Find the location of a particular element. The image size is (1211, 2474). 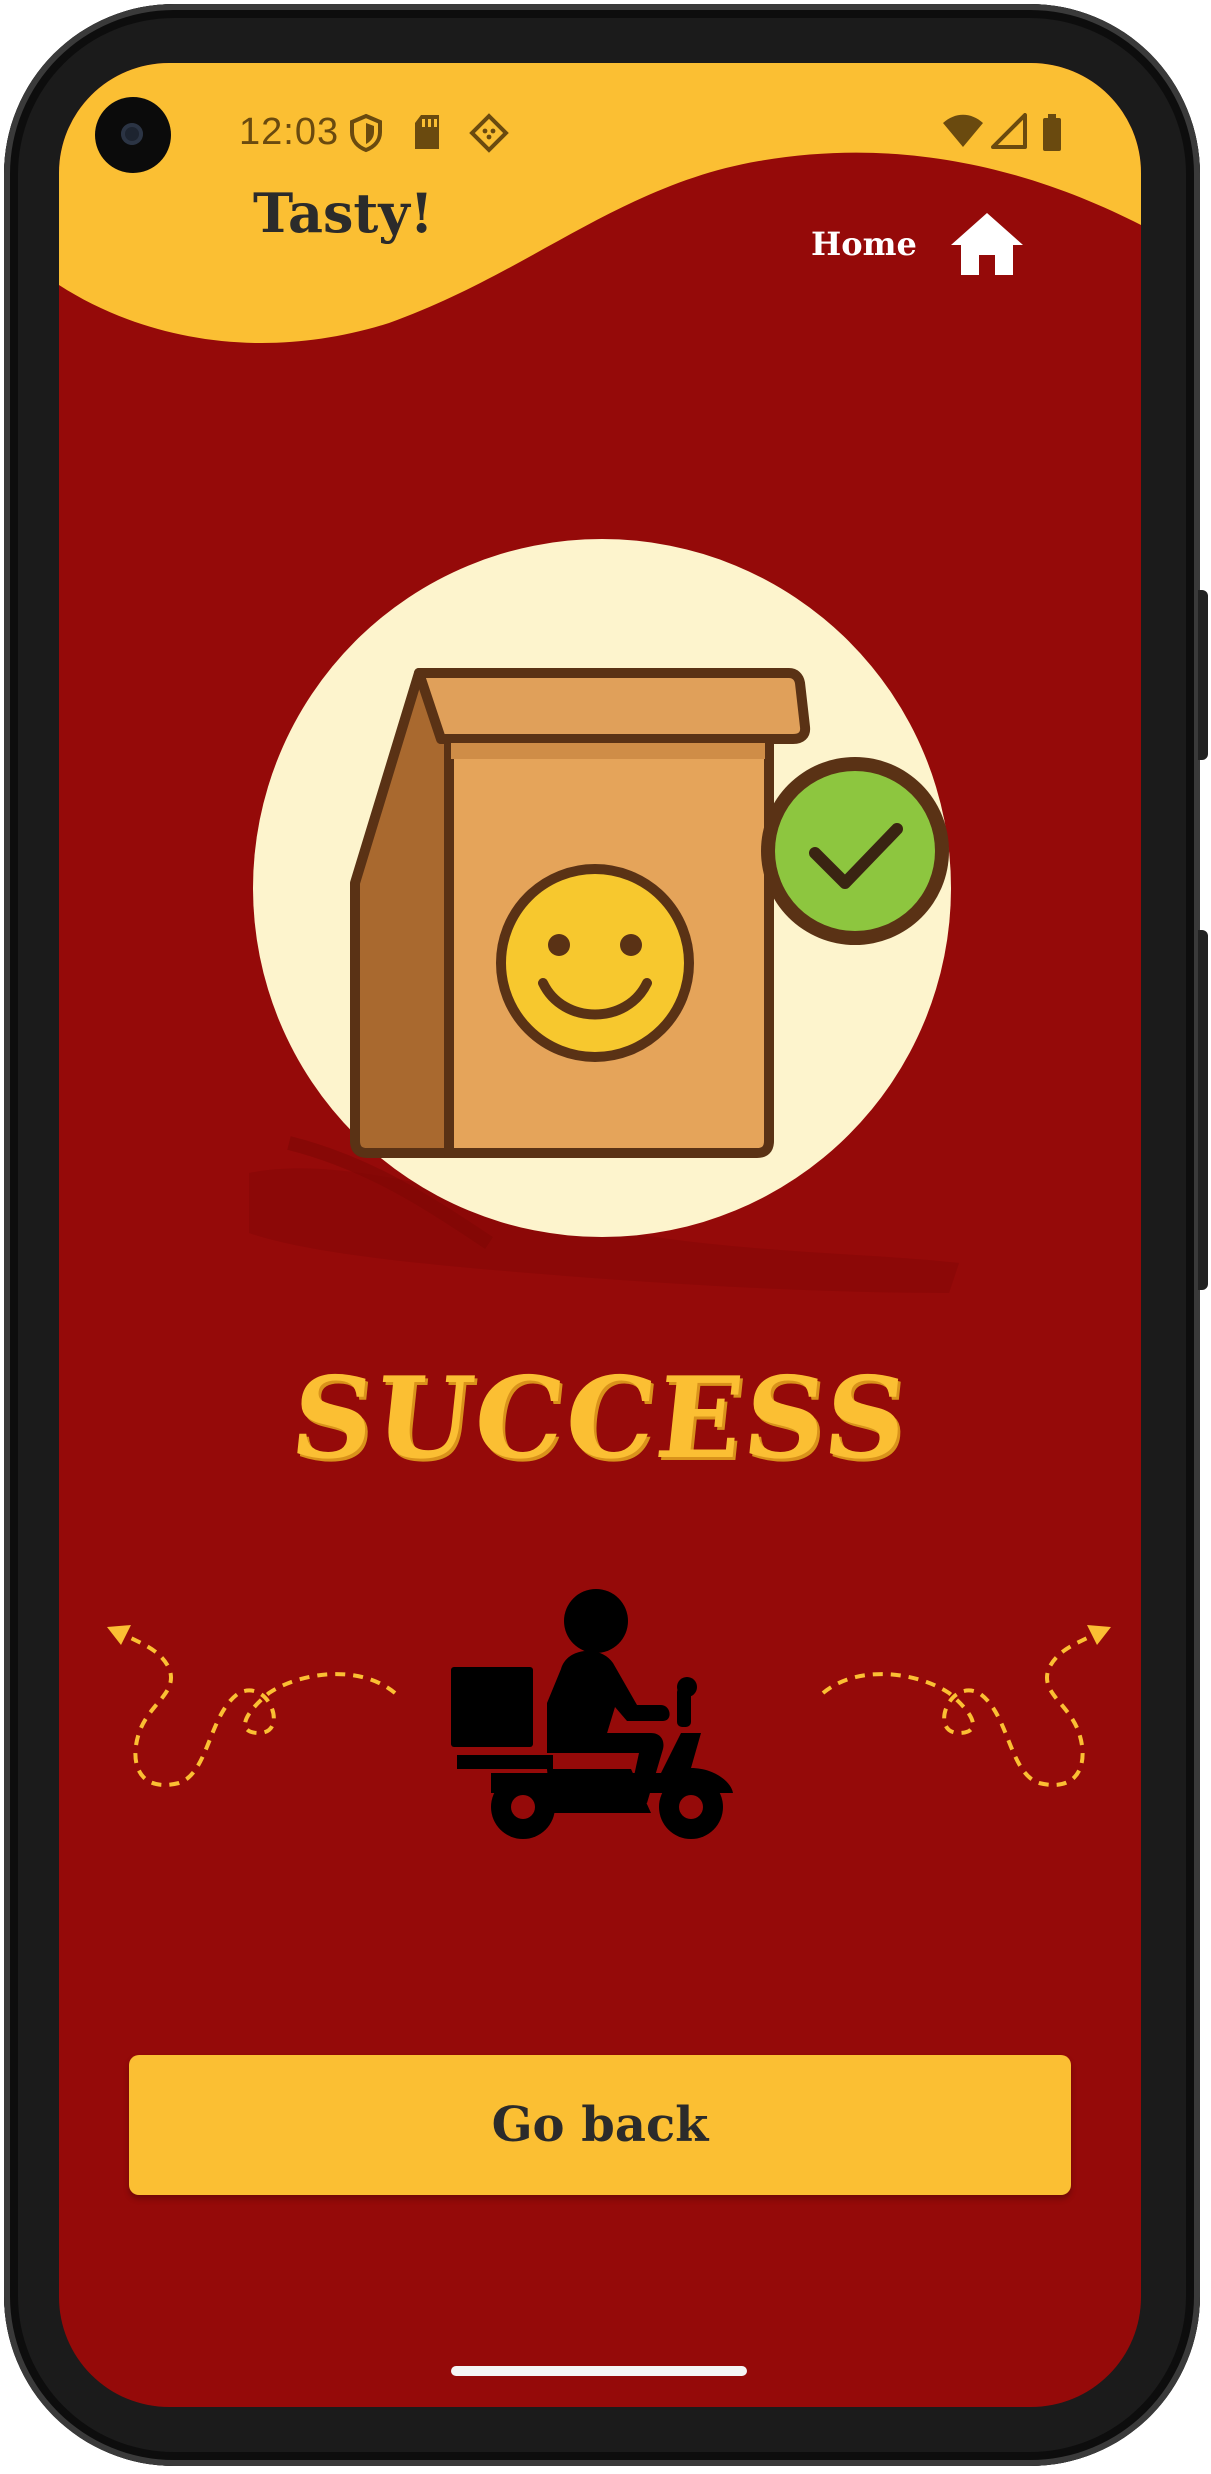

house-icon is located at coordinates (986, 244).